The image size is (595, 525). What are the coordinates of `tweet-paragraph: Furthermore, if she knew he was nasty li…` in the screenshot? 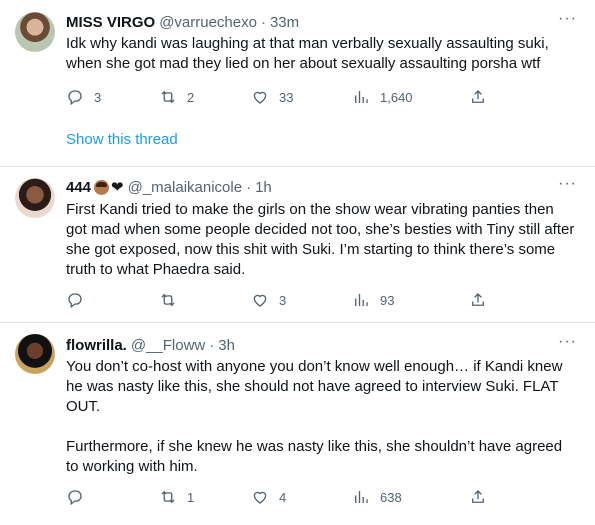 It's located at (314, 456).